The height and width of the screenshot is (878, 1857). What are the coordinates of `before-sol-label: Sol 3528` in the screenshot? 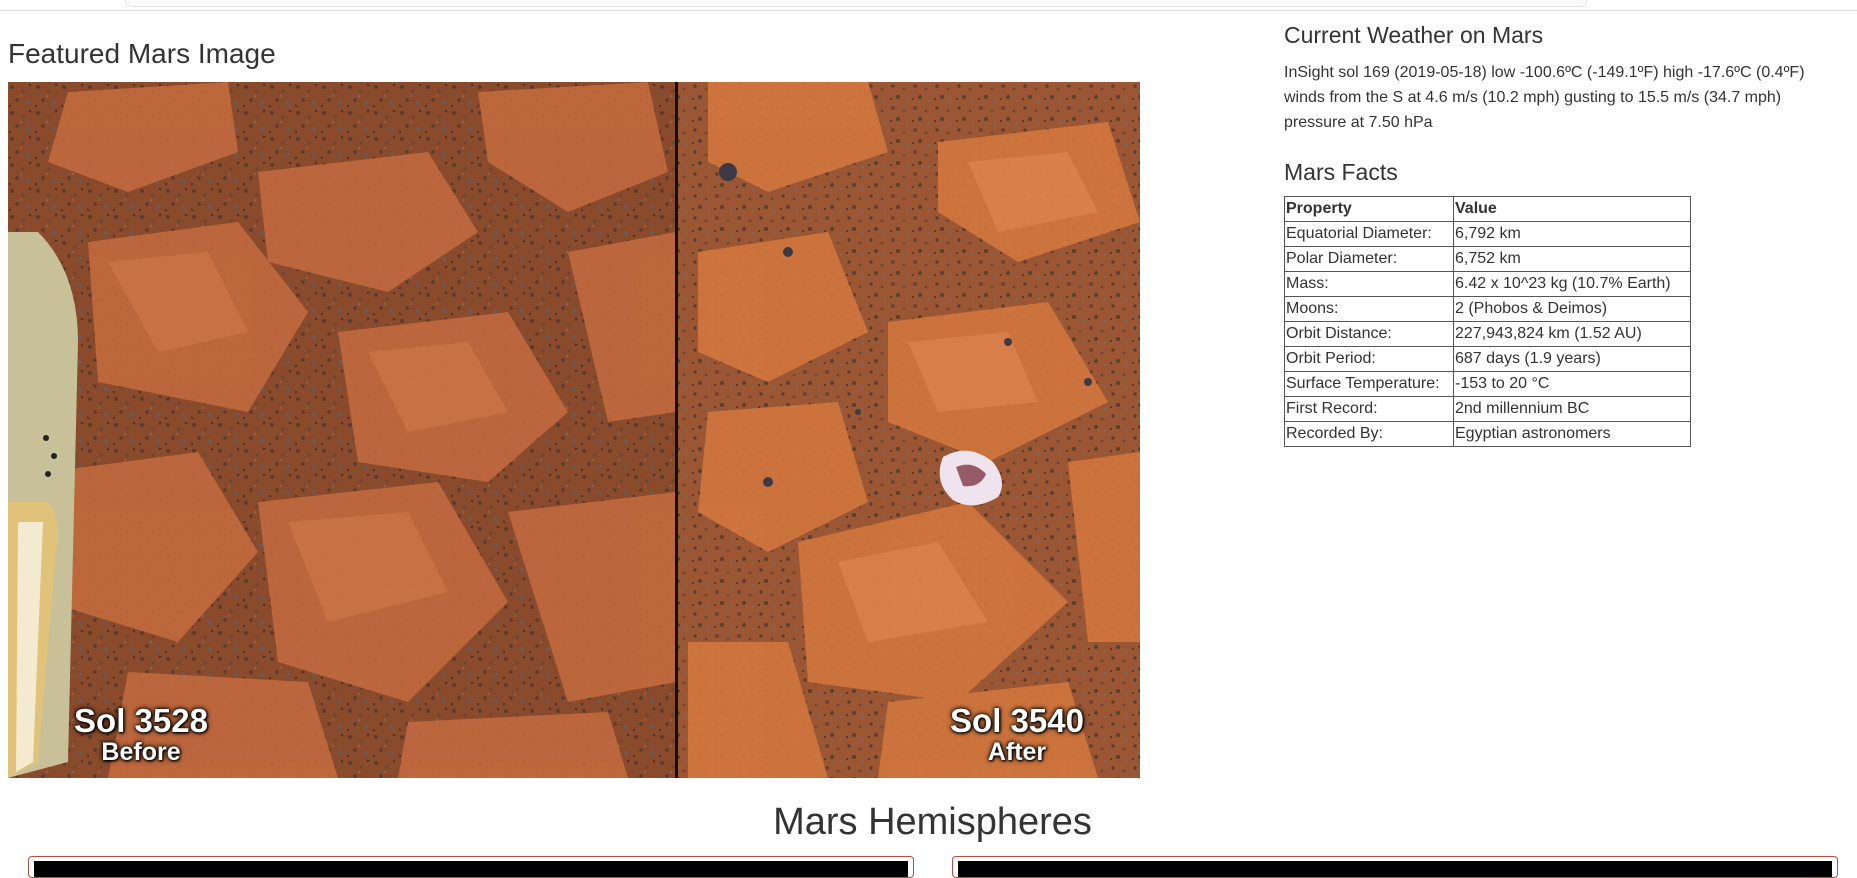 It's located at (141, 720).